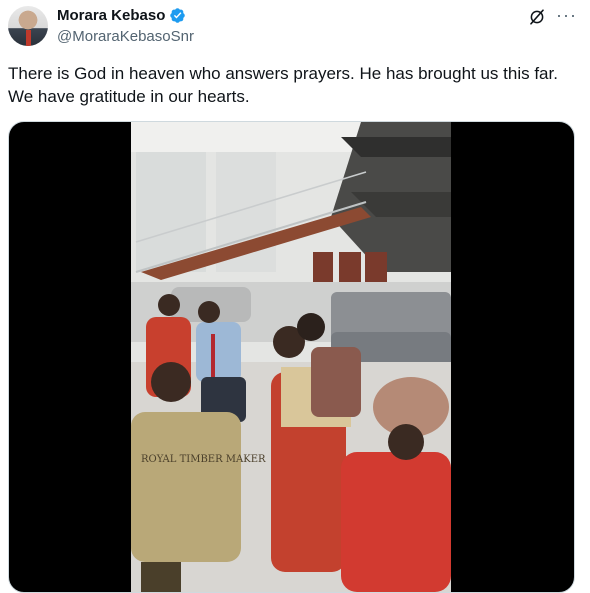 The image size is (590, 593). I want to click on author-avatar, so click(28, 26).